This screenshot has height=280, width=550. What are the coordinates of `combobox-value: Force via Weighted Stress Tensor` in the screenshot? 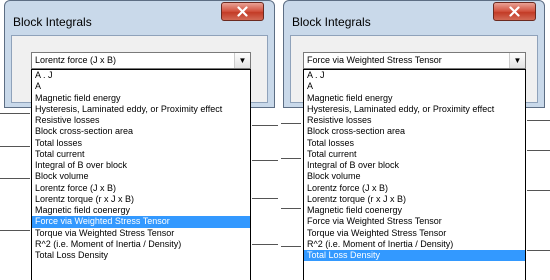 It's located at (374, 60).